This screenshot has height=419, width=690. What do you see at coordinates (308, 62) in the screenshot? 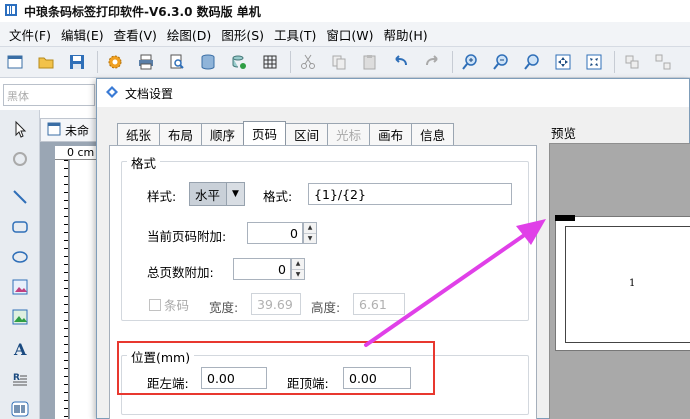
I see `cut-button` at bounding box center [308, 62].